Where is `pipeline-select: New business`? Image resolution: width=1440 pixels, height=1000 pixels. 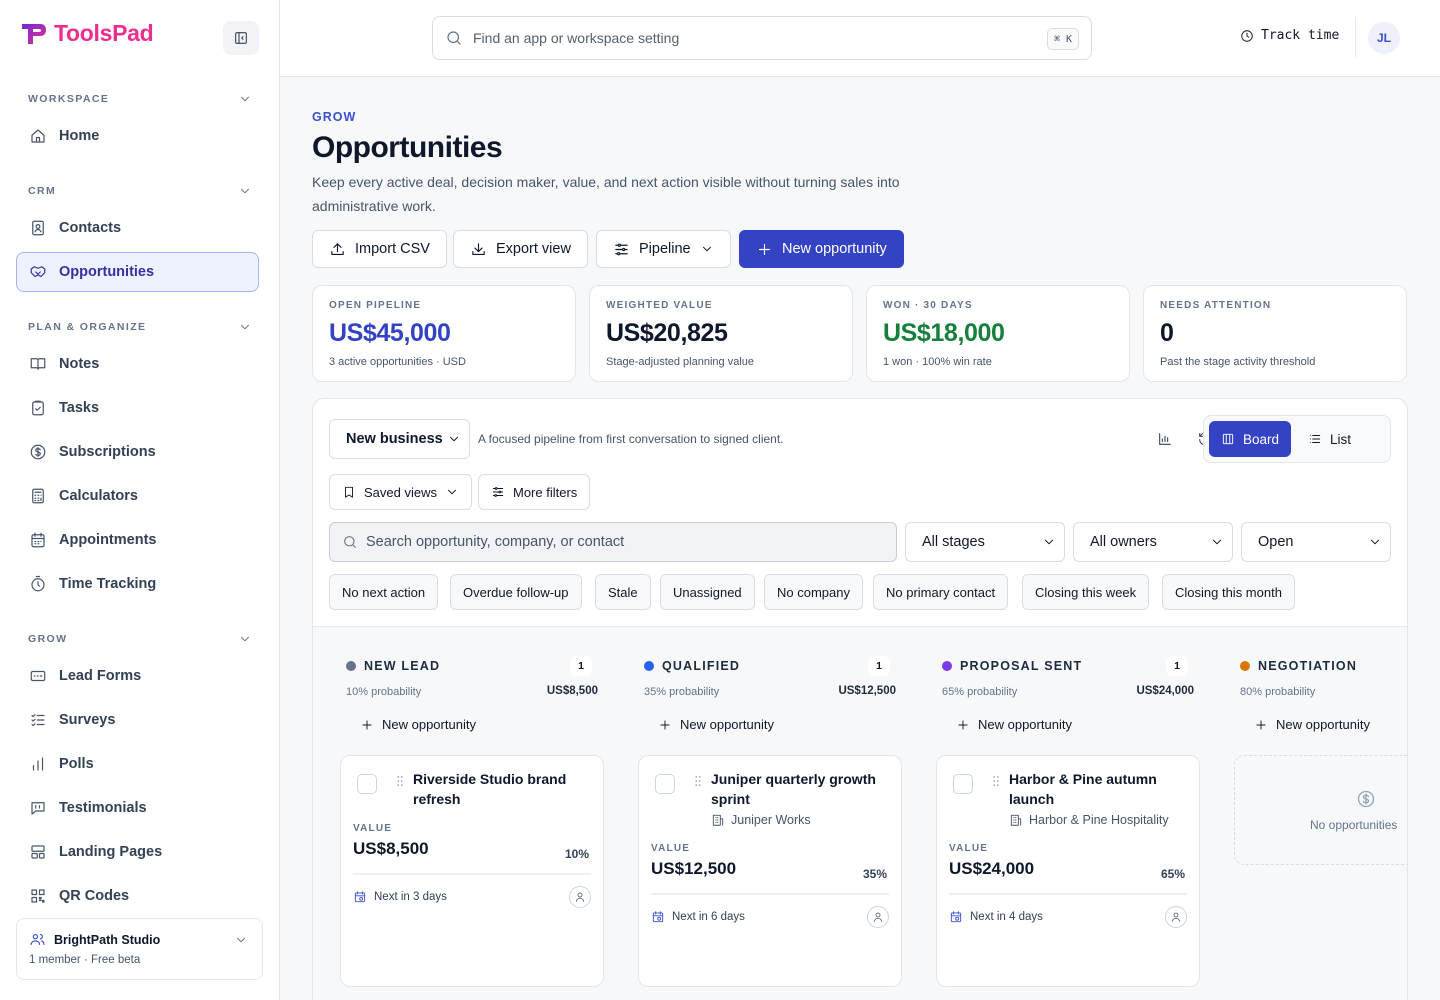 pipeline-select: New business is located at coordinates (399, 439).